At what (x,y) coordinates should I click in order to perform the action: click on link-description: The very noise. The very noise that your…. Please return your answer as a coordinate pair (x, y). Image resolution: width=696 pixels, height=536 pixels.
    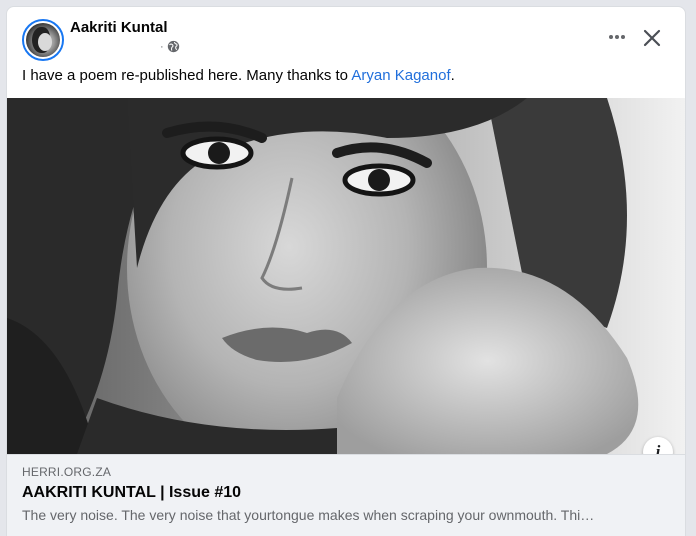
    Looking at the image, I should click on (308, 515).